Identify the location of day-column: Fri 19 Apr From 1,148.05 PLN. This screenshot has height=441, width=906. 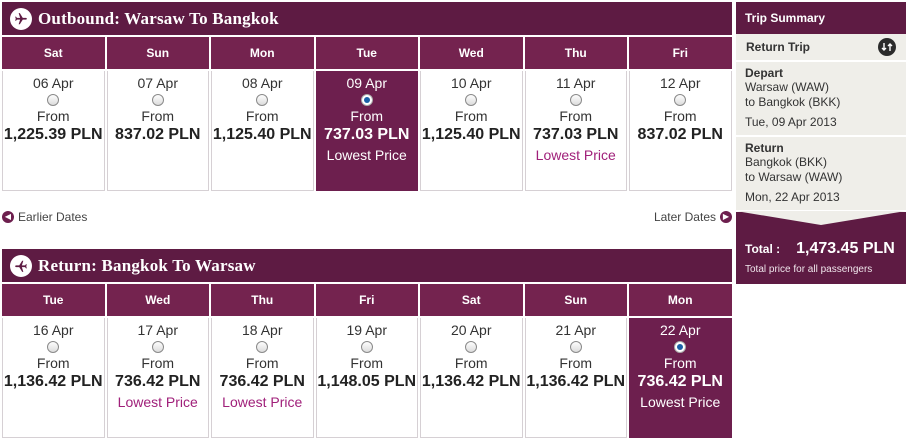
(366, 361).